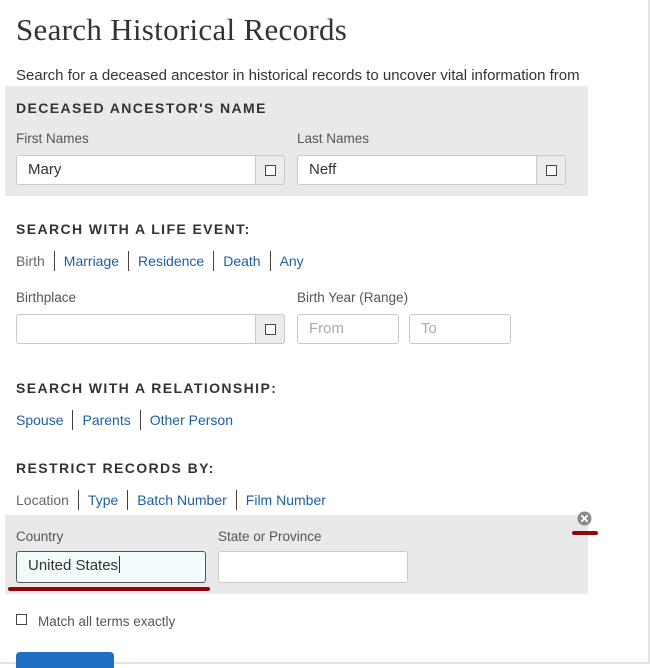 The height and width of the screenshot is (668, 650). Describe the element at coordinates (141, 108) in the screenshot. I see `name-section-heading: DECEASED ANCESTOR'S NAME` at that location.